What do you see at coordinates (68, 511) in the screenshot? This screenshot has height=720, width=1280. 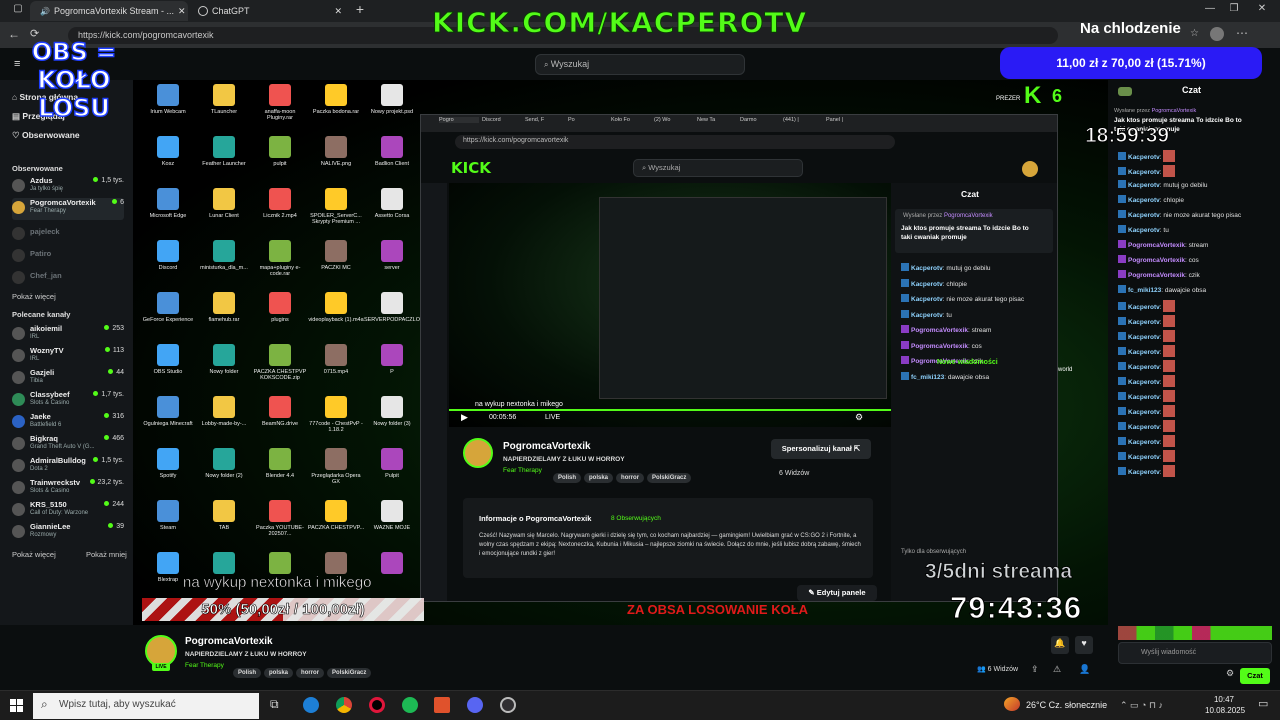 I see `recommended-channel: KRS_5150 Call of Duty: Warzone 244` at bounding box center [68, 511].